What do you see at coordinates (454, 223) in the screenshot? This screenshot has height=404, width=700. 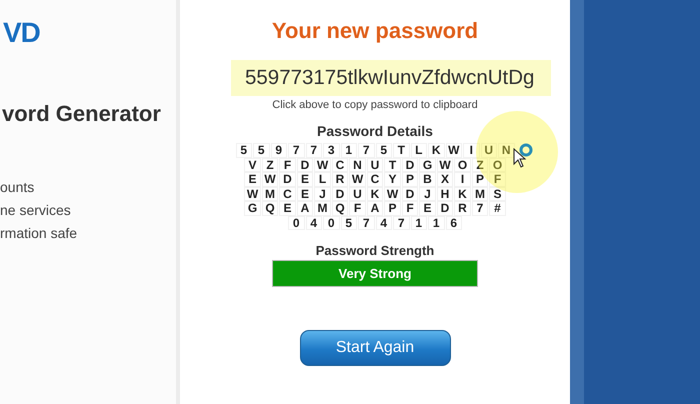 I see `character-cell: 6` at bounding box center [454, 223].